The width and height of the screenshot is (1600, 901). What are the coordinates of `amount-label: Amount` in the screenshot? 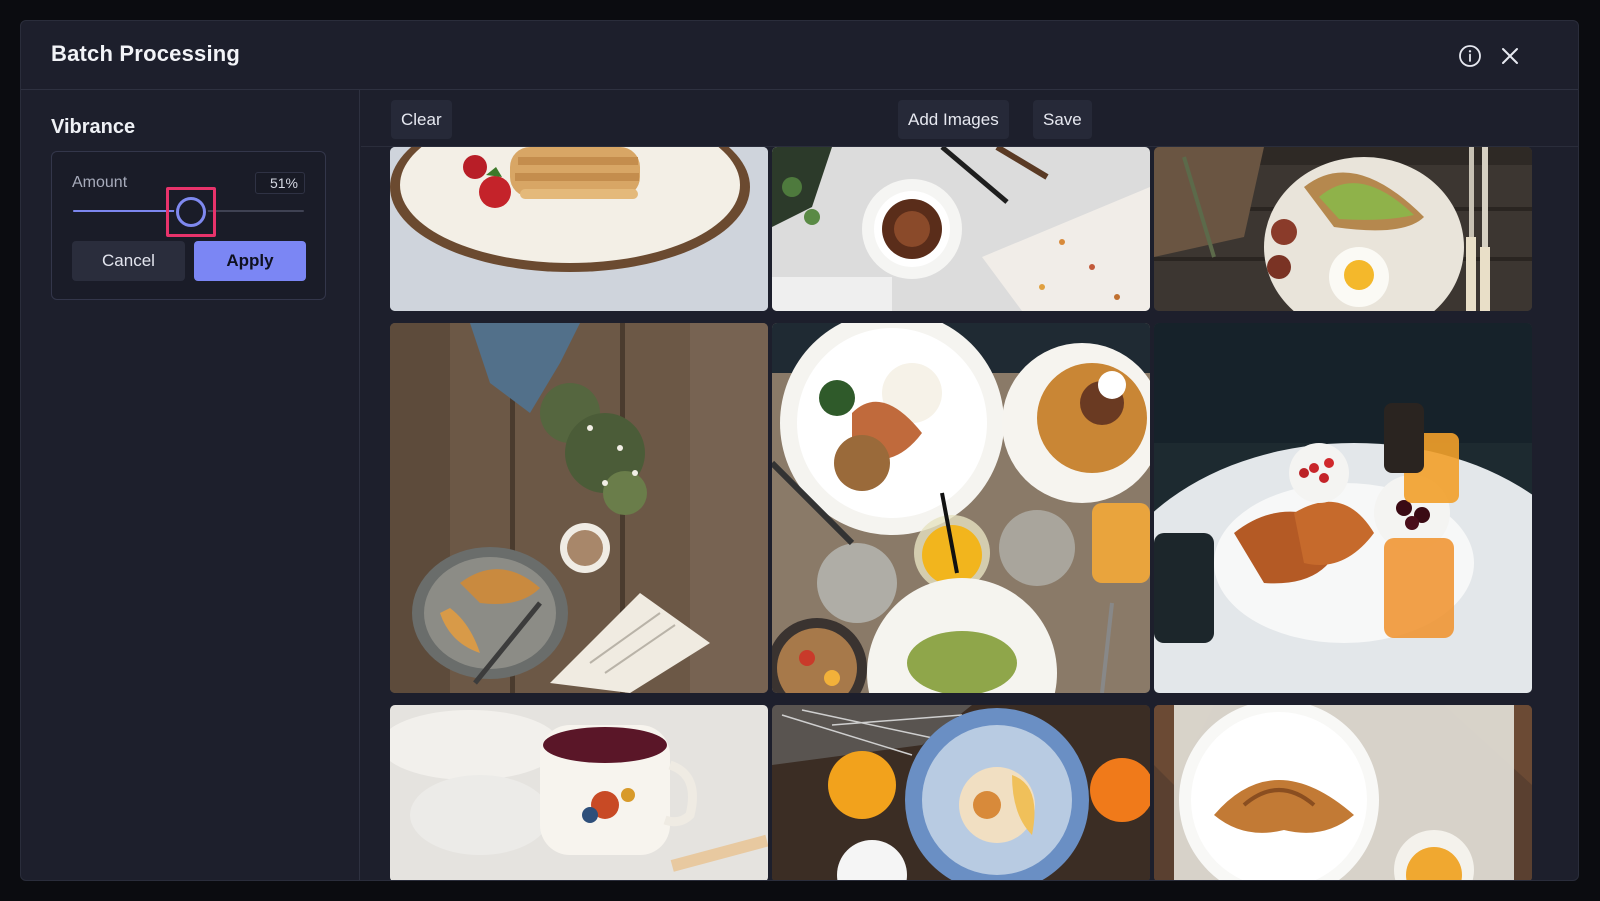 It's located at (100, 182).